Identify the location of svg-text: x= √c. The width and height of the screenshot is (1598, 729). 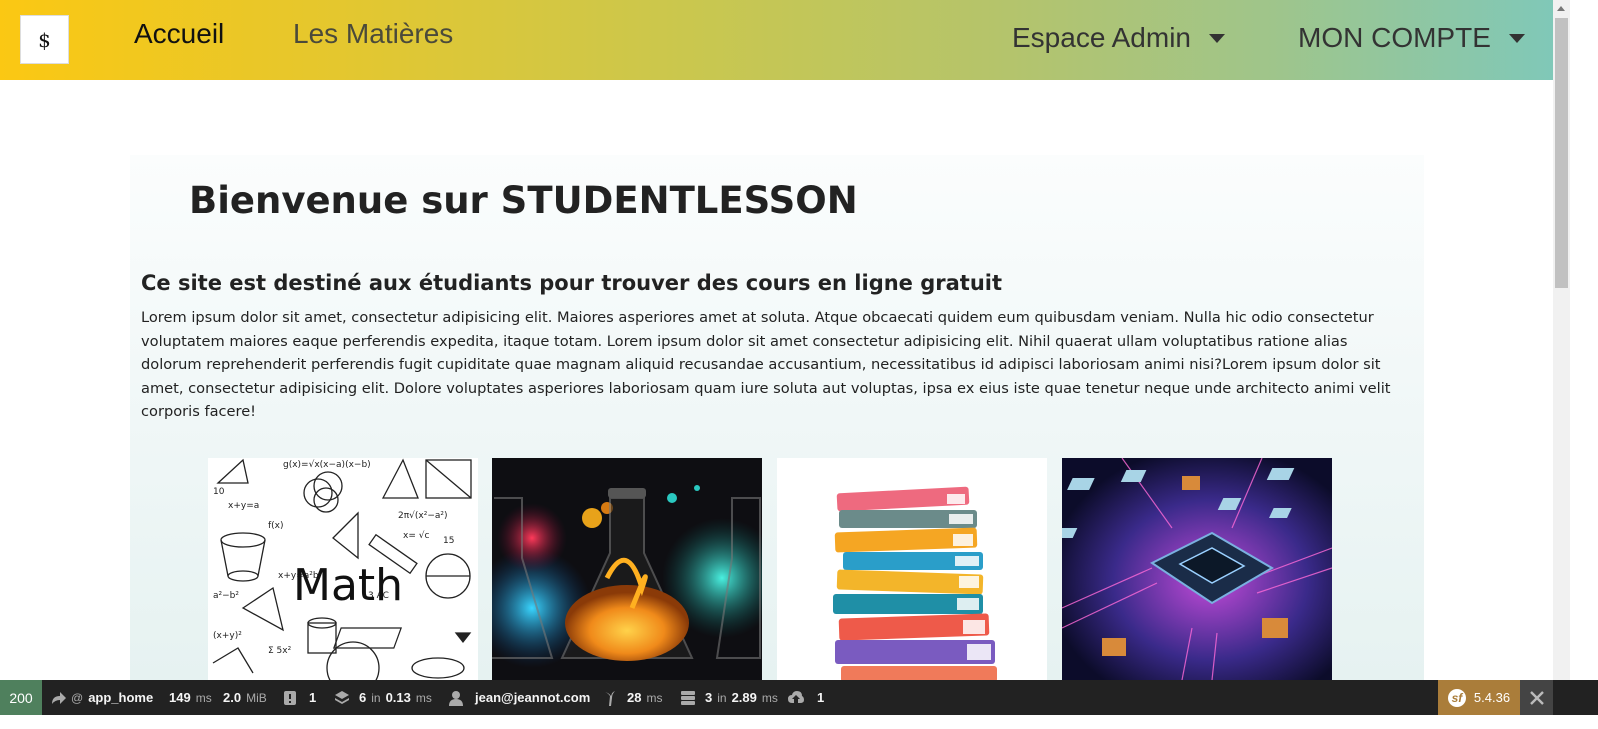
(416, 535).